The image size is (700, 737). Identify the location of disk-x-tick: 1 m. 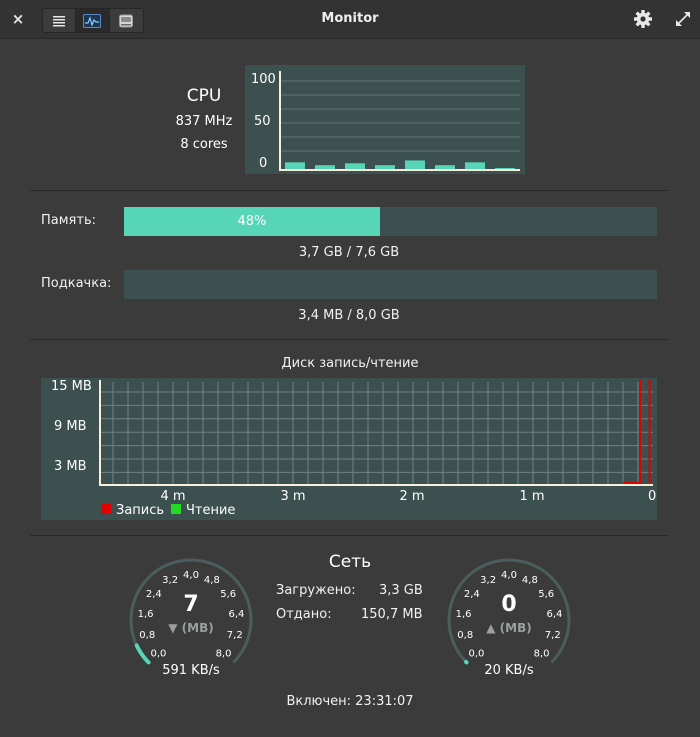
(531, 496).